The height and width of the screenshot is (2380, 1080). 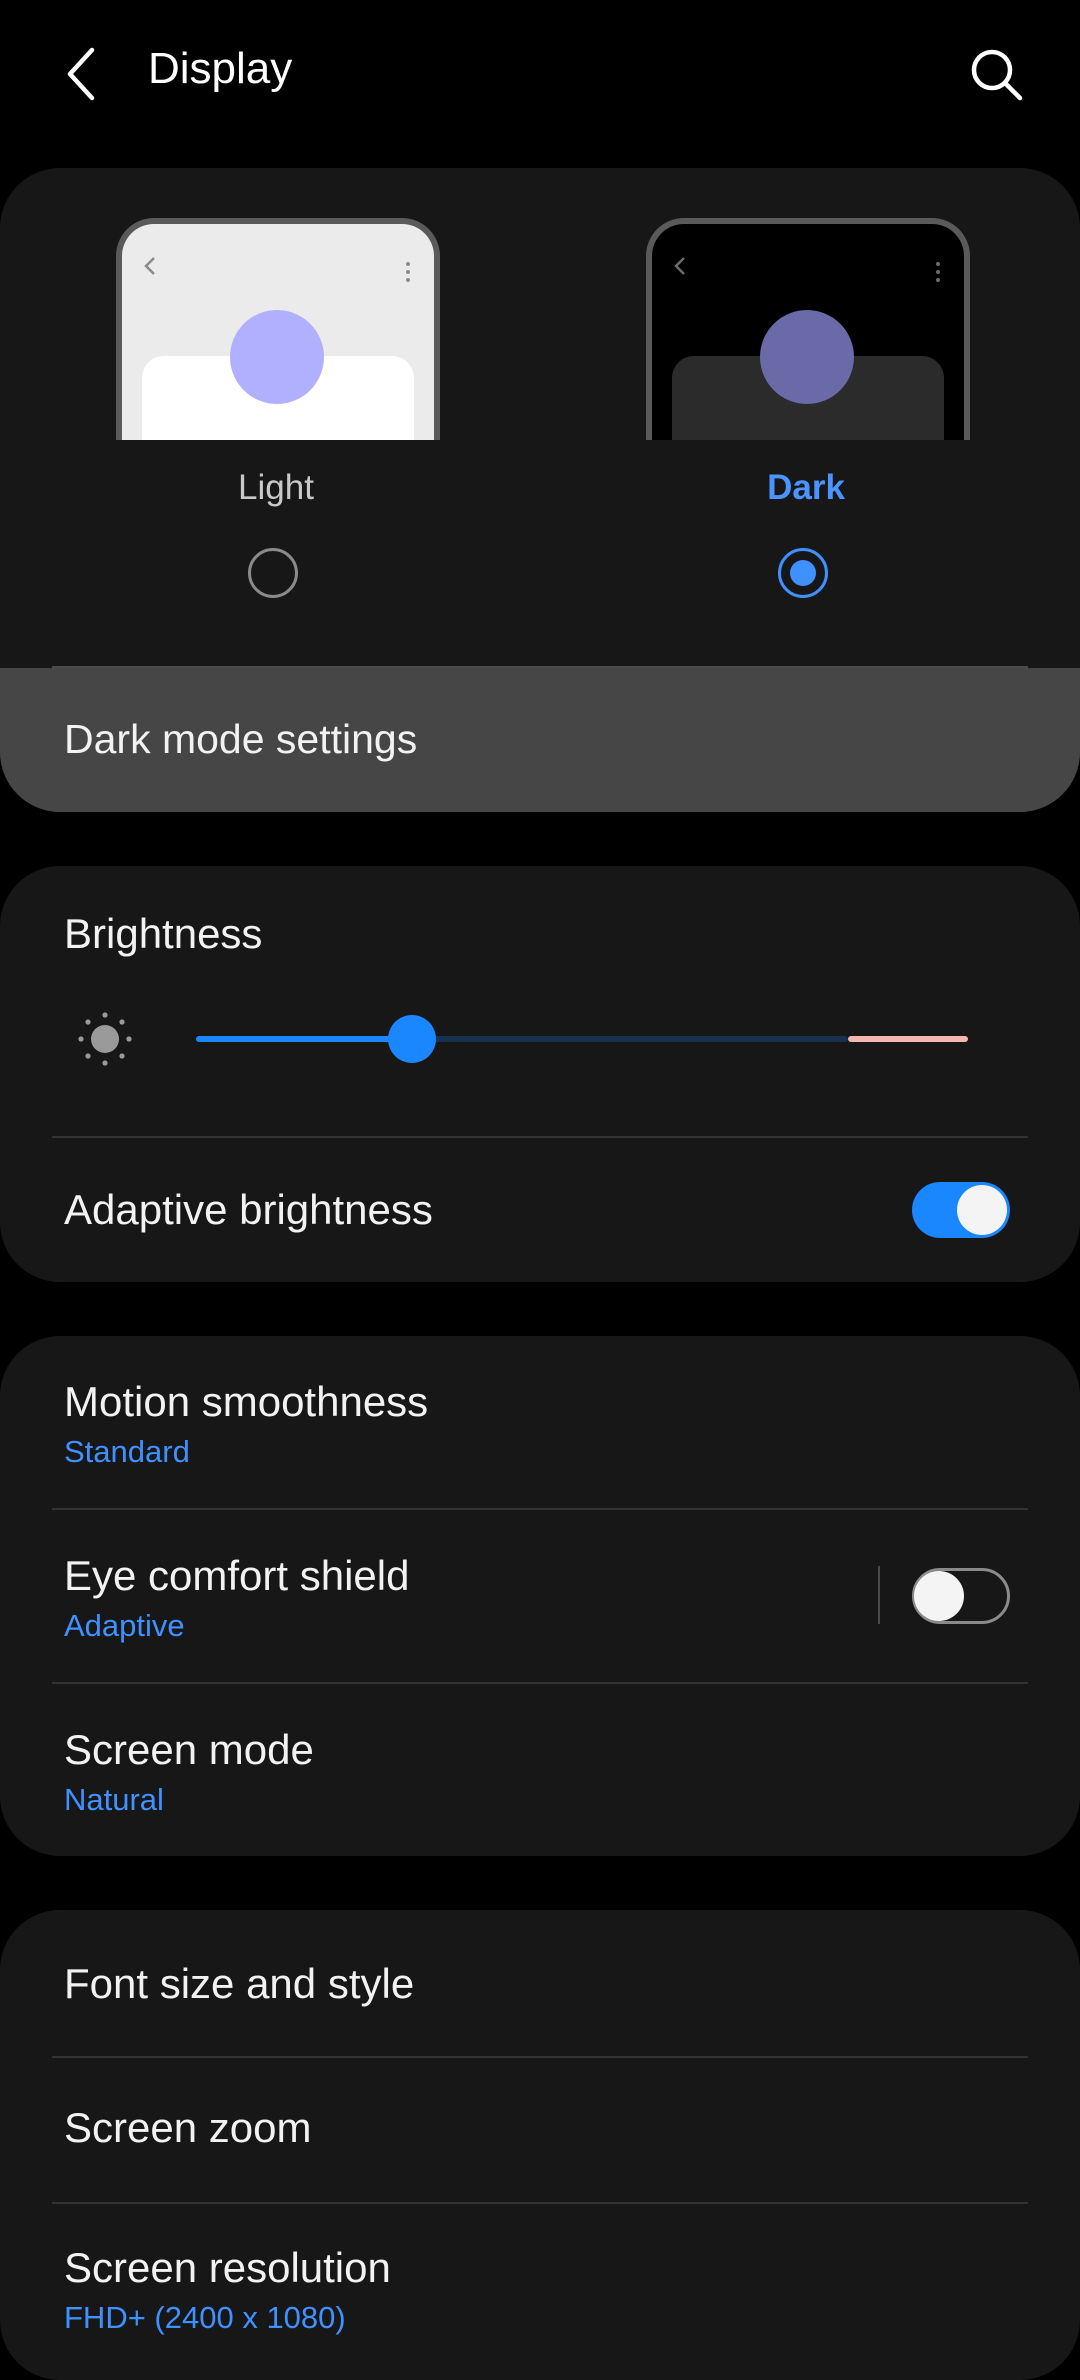 I want to click on dark-preview-image, so click(x=808, y=329).